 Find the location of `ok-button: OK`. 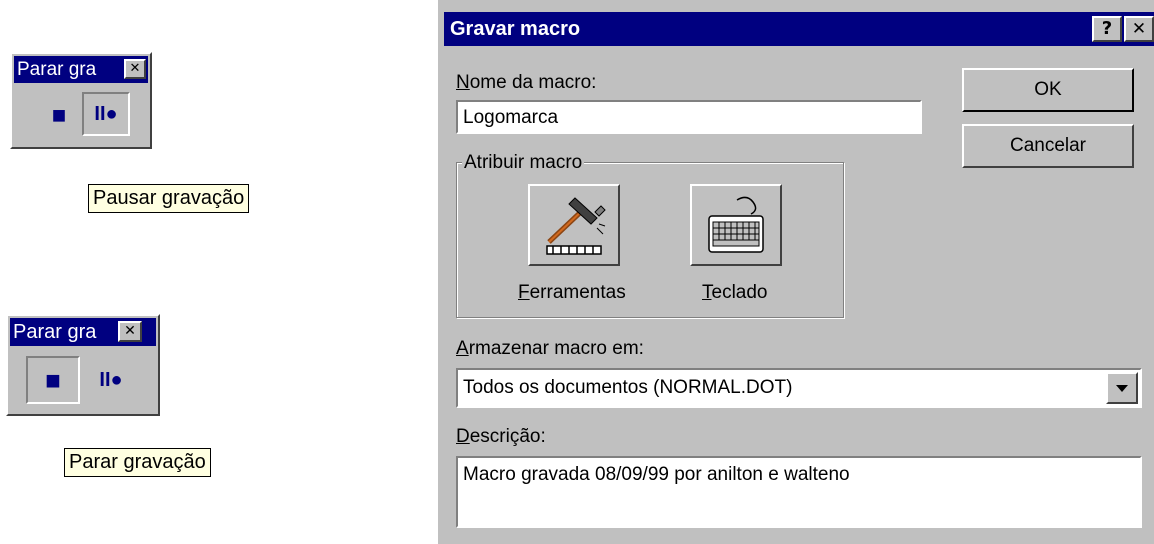

ok-button: OK is located at coordinates (1048, 90).